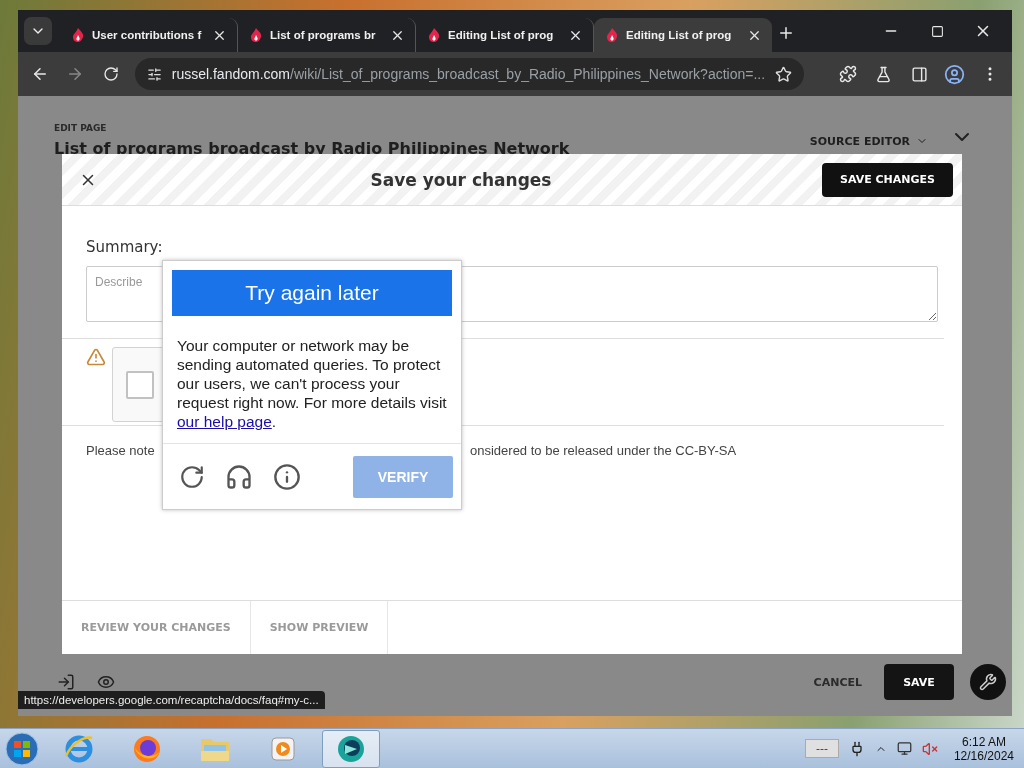 The image size is (1024, 768). Describe the element at coordinates (929, 748) in the screenshot. I see `muted-speaker-icon` at that location.